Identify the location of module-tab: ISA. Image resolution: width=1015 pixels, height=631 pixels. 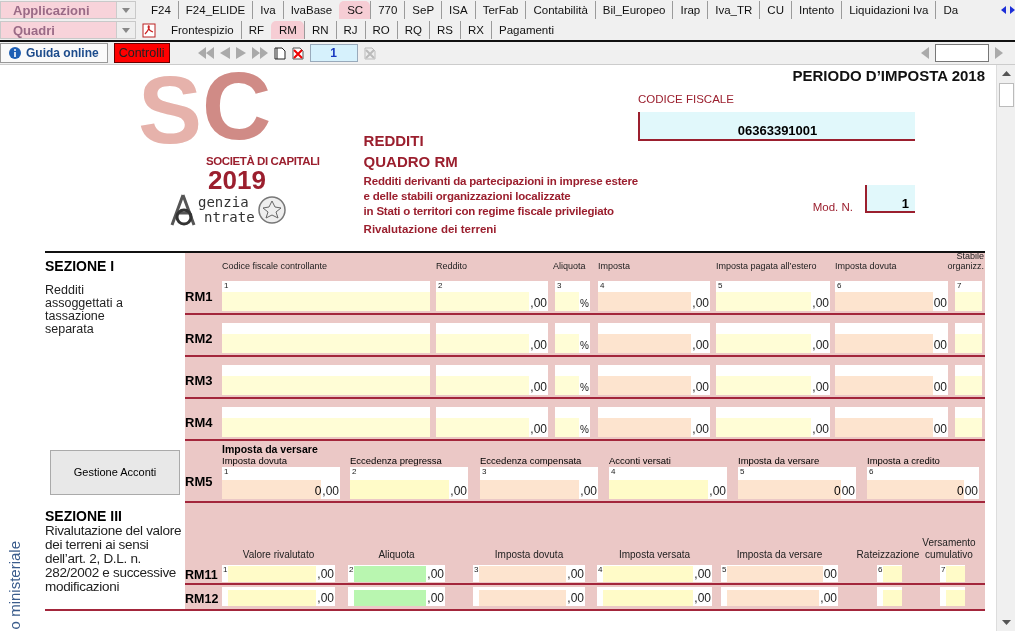
(458, 10).